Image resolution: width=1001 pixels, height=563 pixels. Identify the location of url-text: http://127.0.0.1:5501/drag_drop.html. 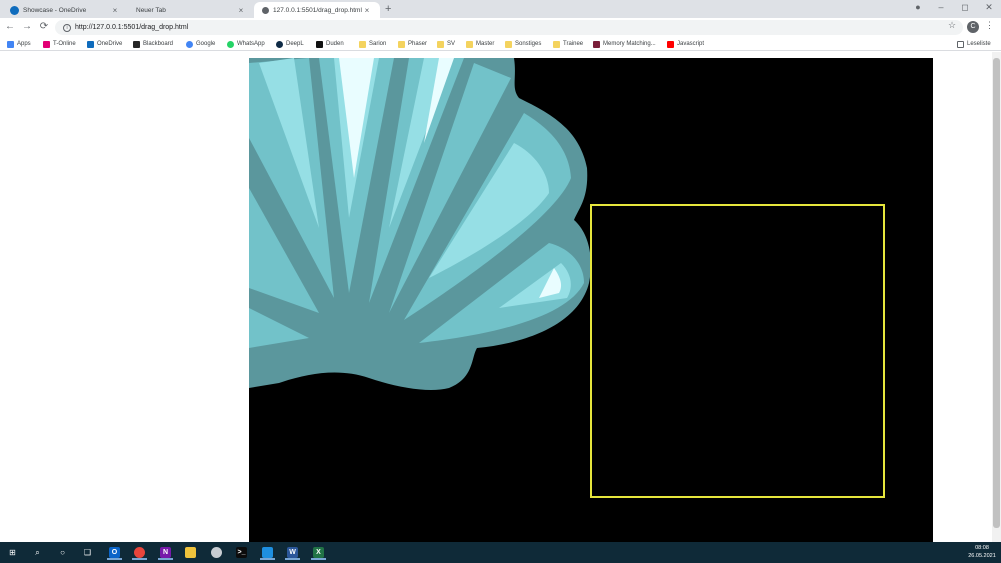
(131, 27).